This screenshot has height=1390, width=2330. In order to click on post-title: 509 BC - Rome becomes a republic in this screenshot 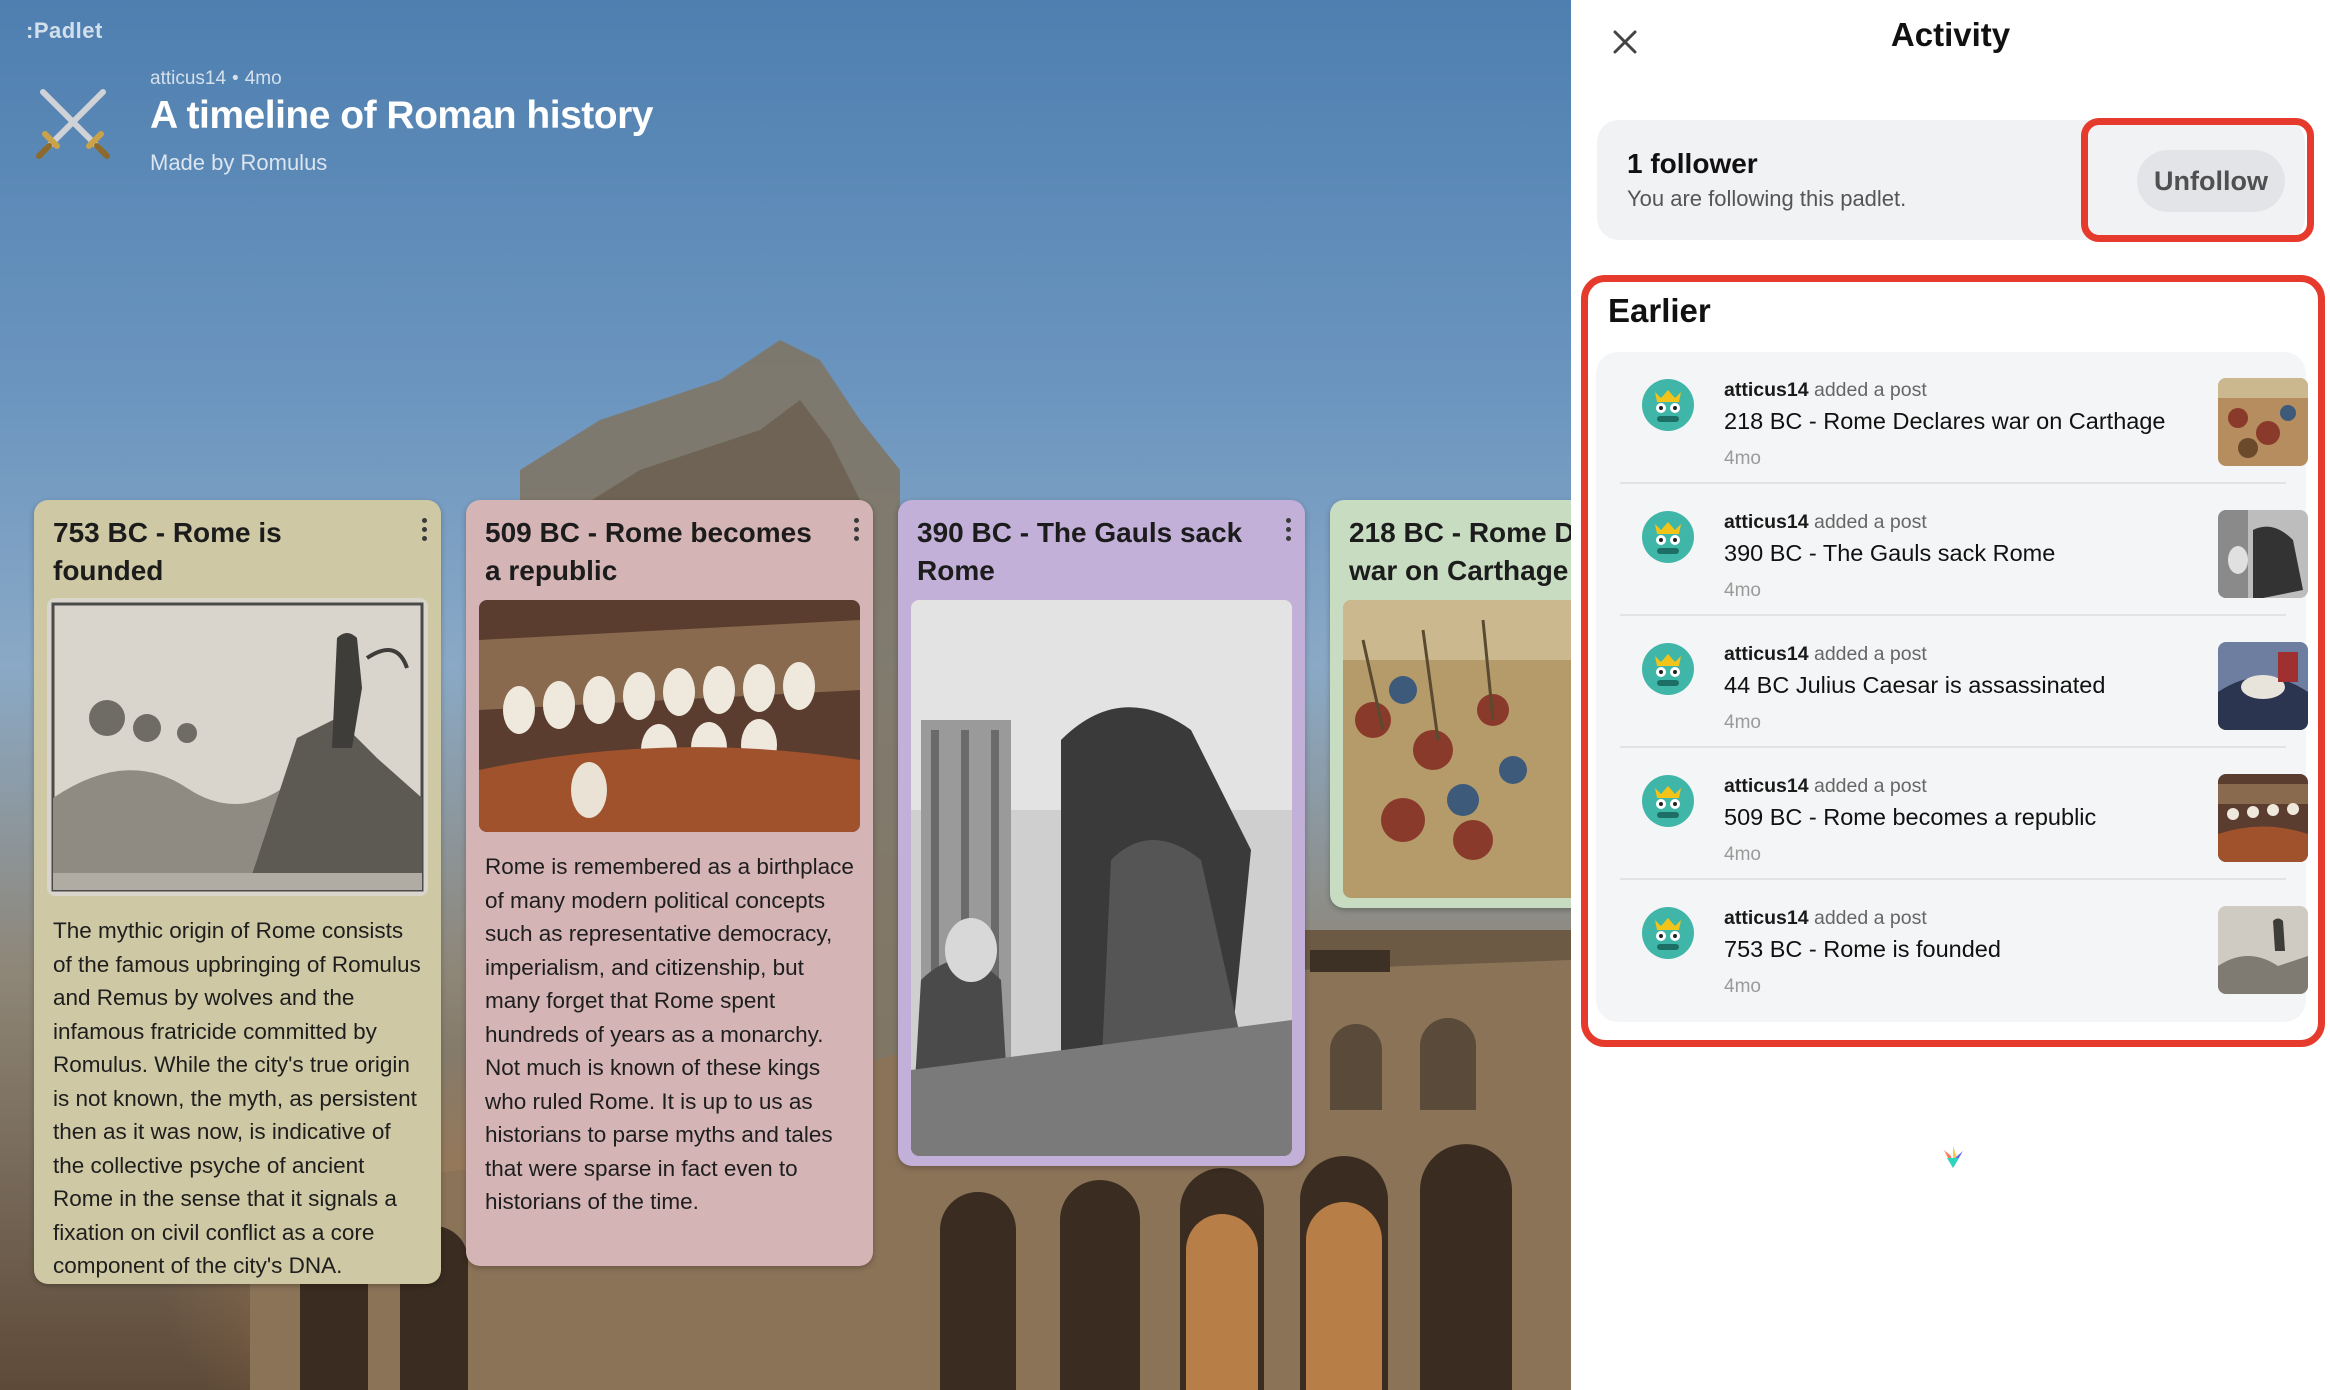, I will do `click(648, 551)`.